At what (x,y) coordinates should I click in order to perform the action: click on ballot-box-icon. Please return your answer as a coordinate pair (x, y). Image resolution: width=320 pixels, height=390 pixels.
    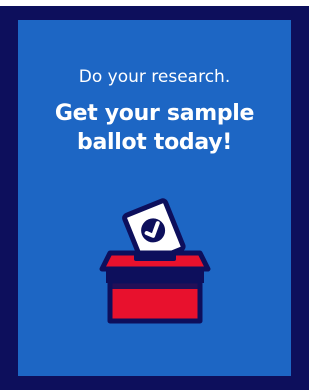
    Looking at the image, I should click on (155, 261).